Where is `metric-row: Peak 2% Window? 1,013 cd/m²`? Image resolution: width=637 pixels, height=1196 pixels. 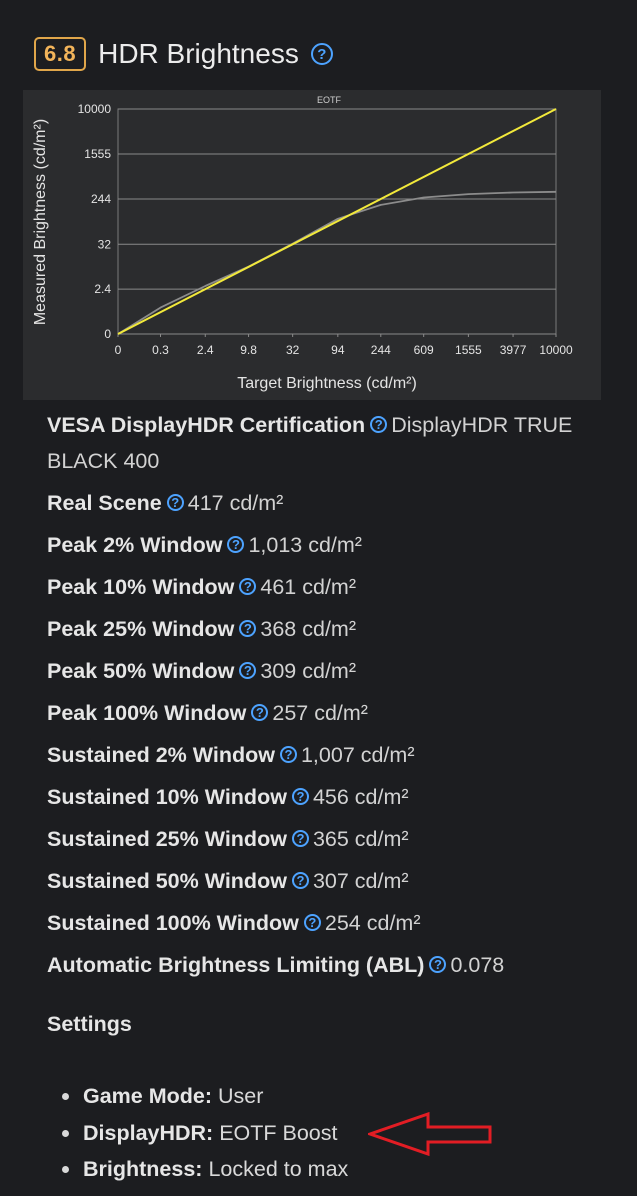 metric-row: Peak 2% Window? 1,013 cd/m² is located at coordinates (327, 545).